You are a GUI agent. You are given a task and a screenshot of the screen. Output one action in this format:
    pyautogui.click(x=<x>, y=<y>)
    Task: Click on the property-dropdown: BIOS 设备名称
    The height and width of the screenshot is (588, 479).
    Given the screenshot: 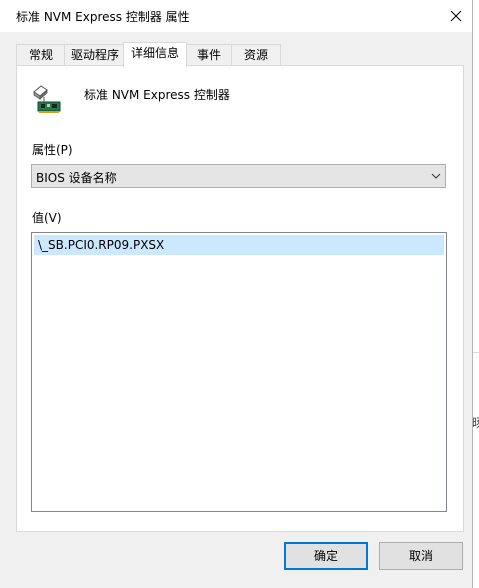 What is the action you would take?
    pyautogui.click(x=238, y=176)
    